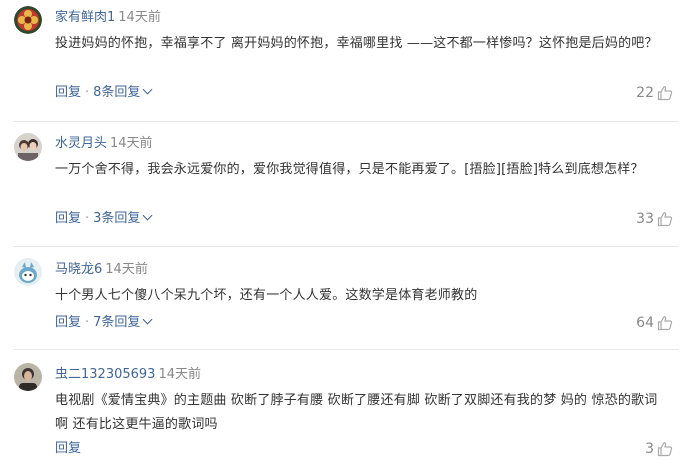 This screenshot has height=464, width=693. What do you see at coordinates (117, 92) in the screenshot?
I see `replies-count: 8条回复` at bounding box center [117, 92].